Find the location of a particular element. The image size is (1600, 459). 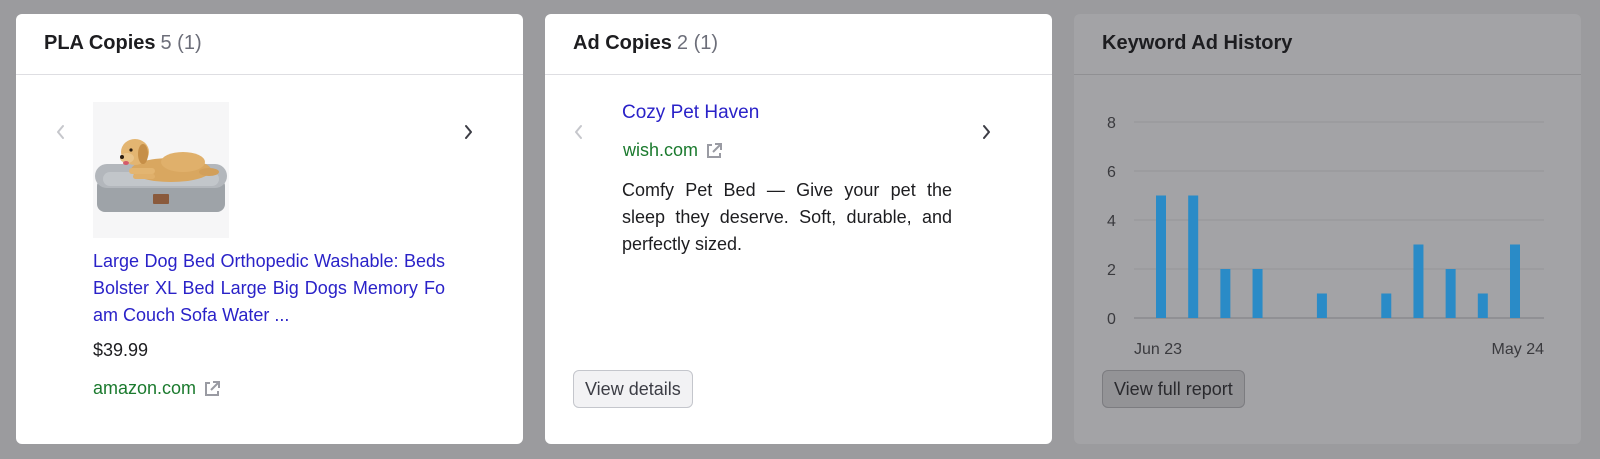

ad-copies-title: Ad Copies is located at coordinates (622, 43).